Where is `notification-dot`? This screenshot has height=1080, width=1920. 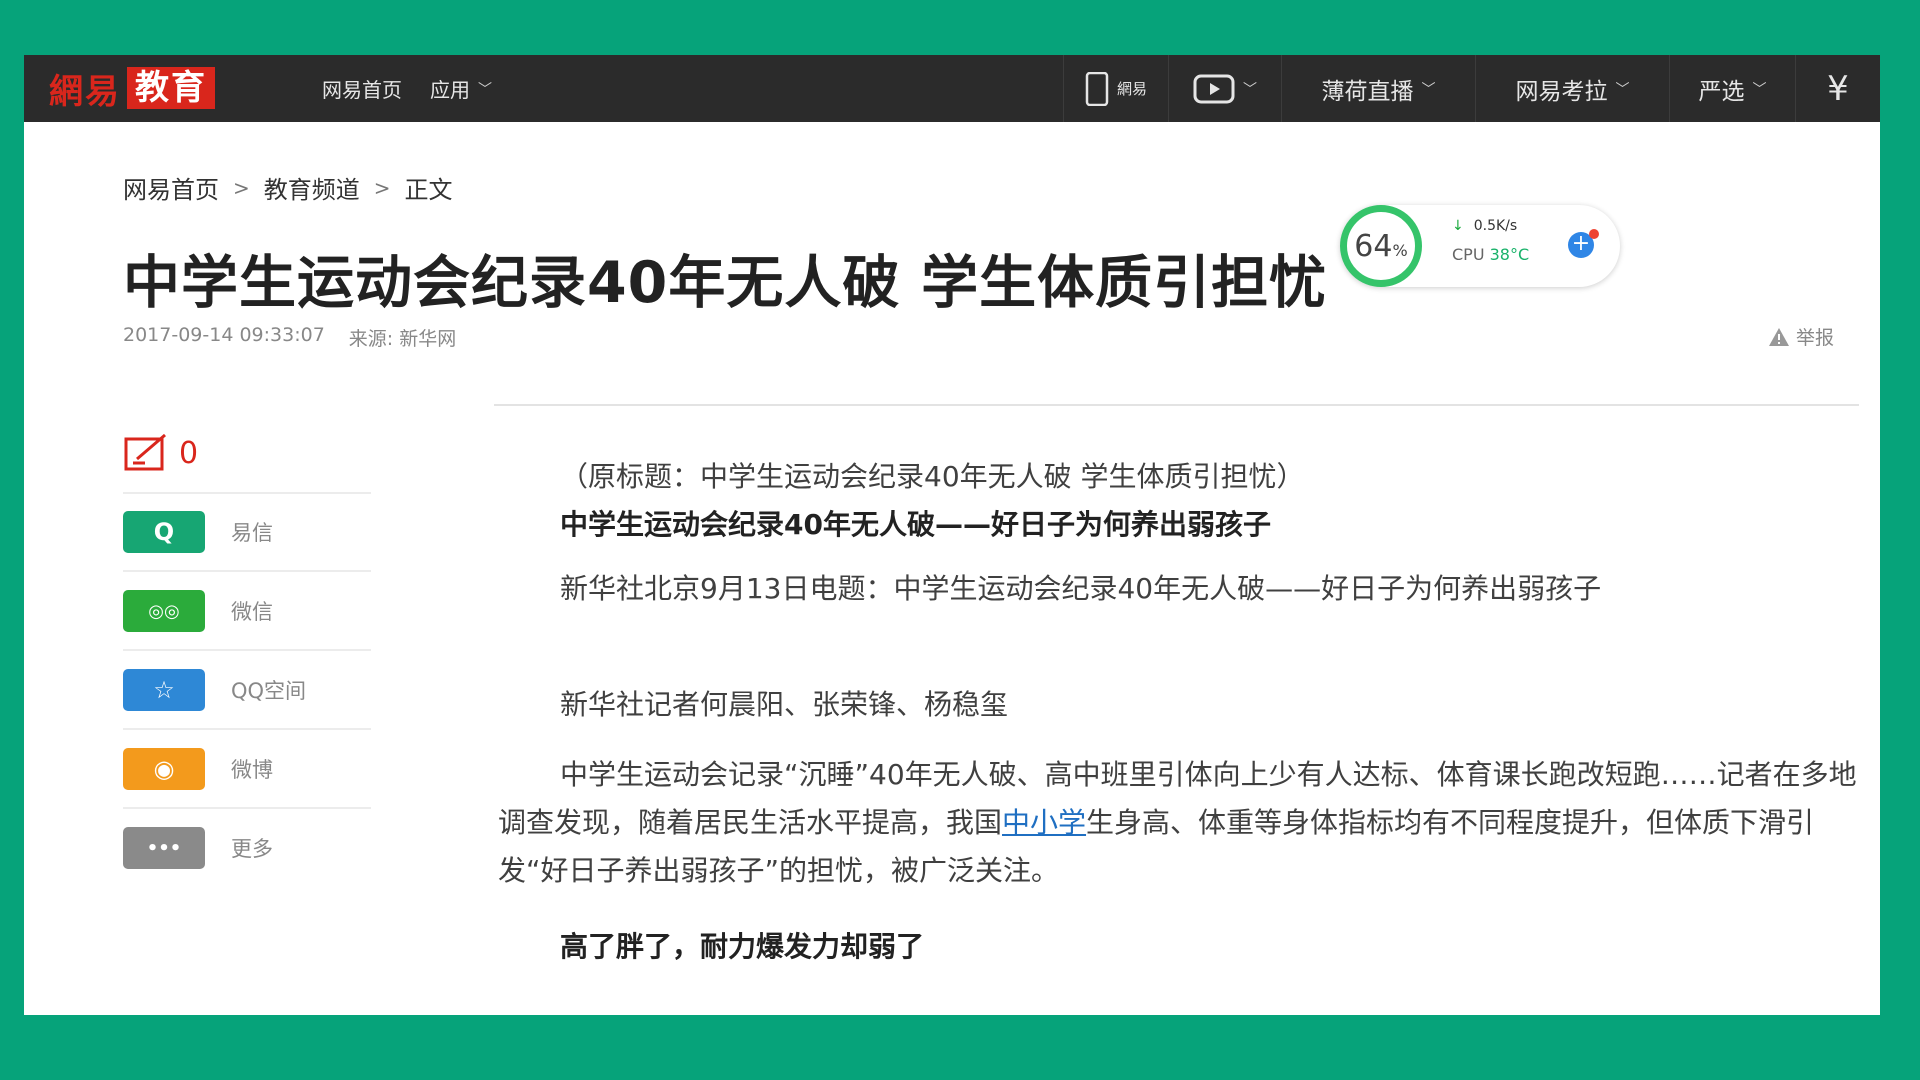
notification-dot is located at coordinates (1594, 234).